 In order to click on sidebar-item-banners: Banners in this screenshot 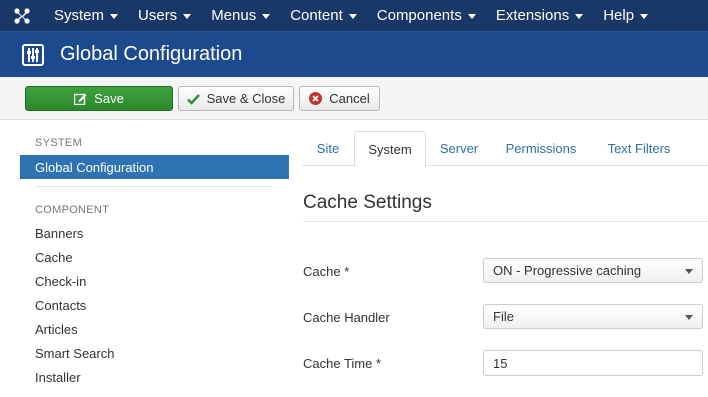, I will do `click(59, 233)`.